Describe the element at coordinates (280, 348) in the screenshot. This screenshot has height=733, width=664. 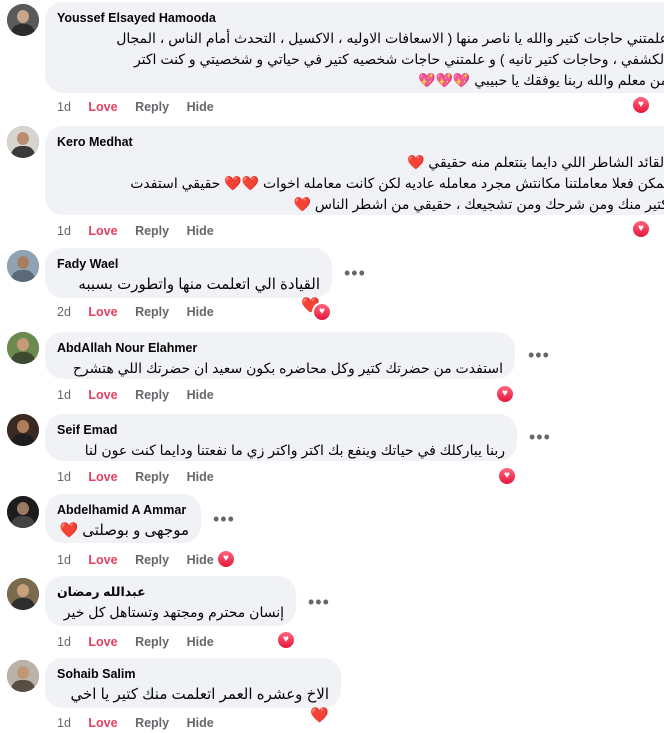
I see `comment-author: AbdAllah Nour Elahmer` at that location.